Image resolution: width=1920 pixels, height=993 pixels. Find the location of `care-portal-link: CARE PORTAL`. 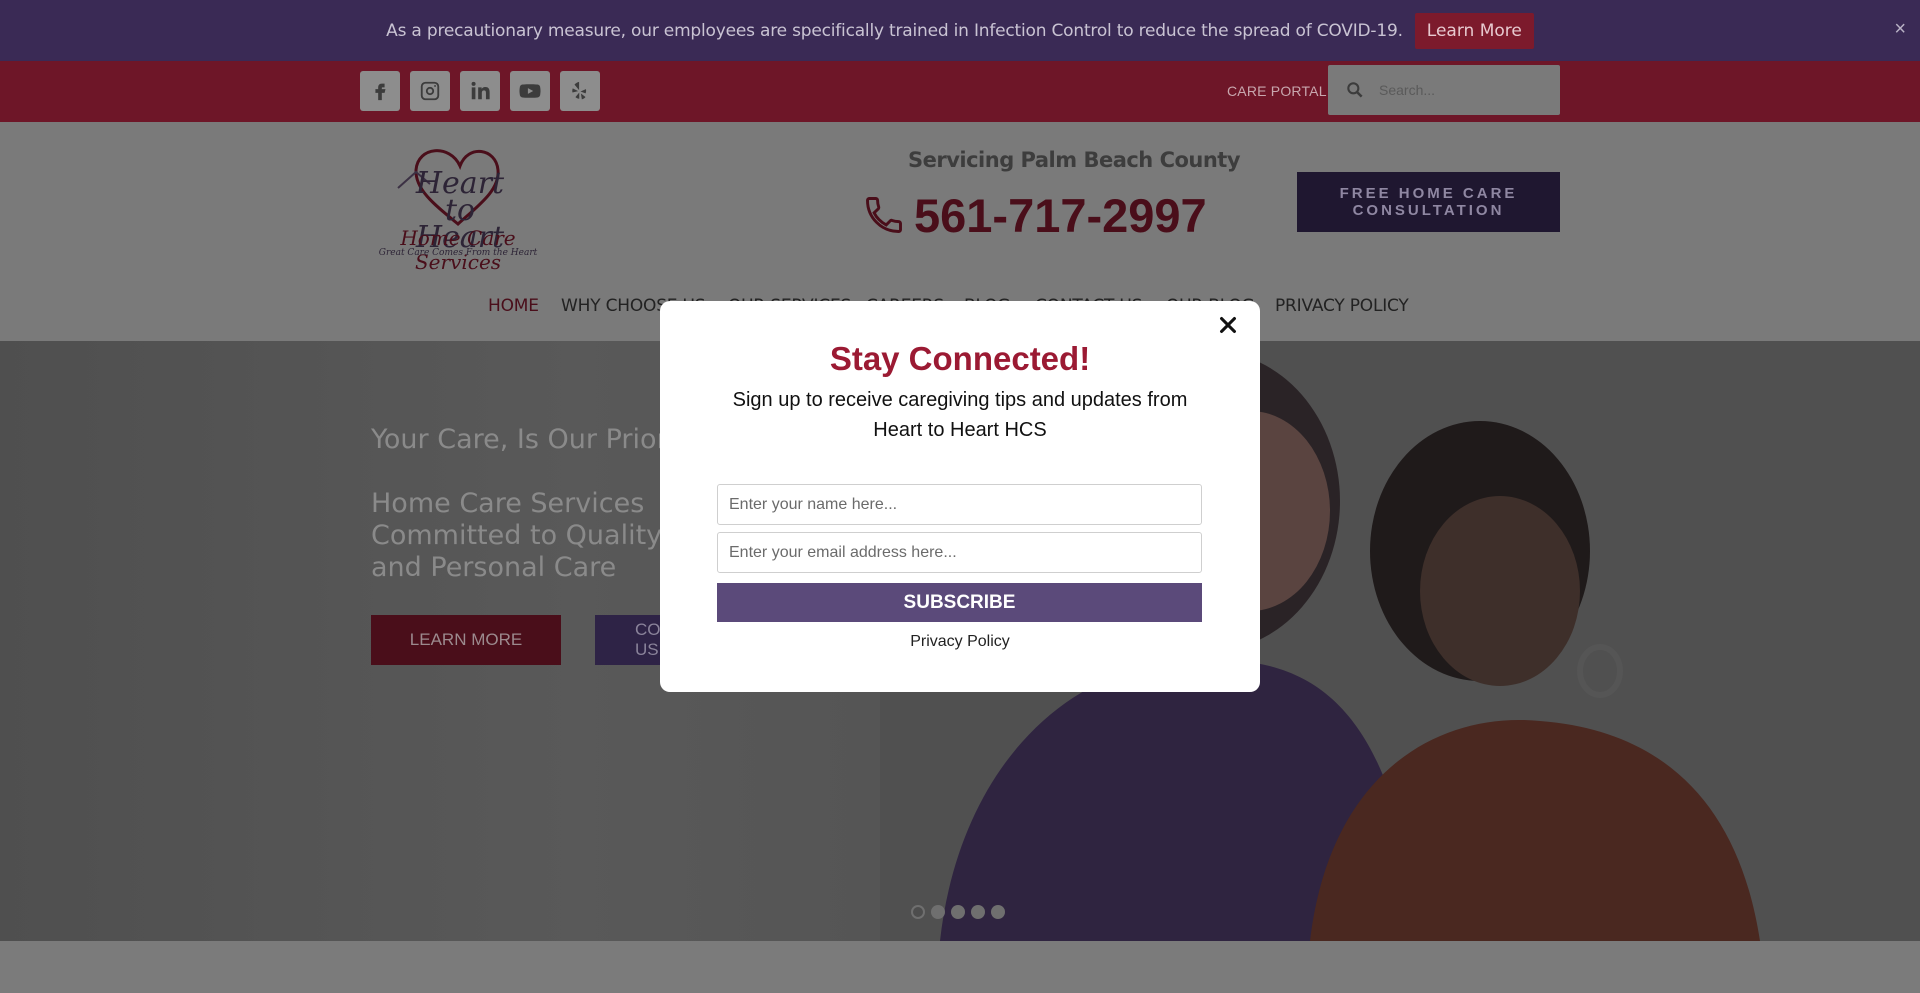

care-portal-link: CARE PORTAL is located at coordinates (1277, 91).